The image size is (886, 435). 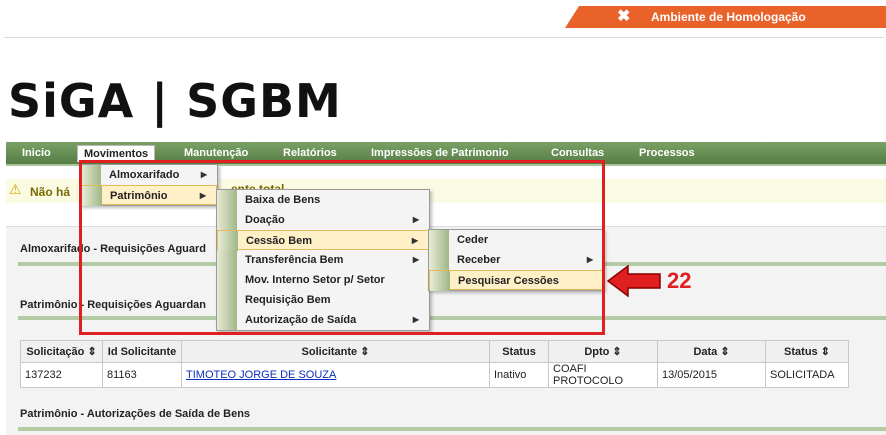 I want to click on nav-manutencao: Manutenção, so click(x=216, y=153).